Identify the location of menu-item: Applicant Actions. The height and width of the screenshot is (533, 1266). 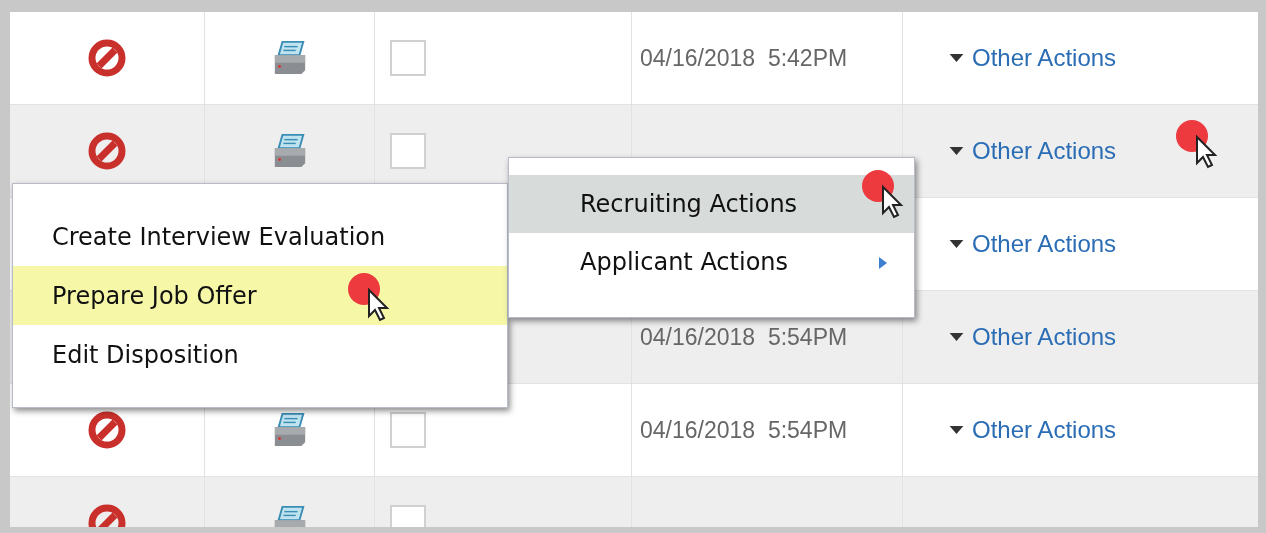
(711, 262).